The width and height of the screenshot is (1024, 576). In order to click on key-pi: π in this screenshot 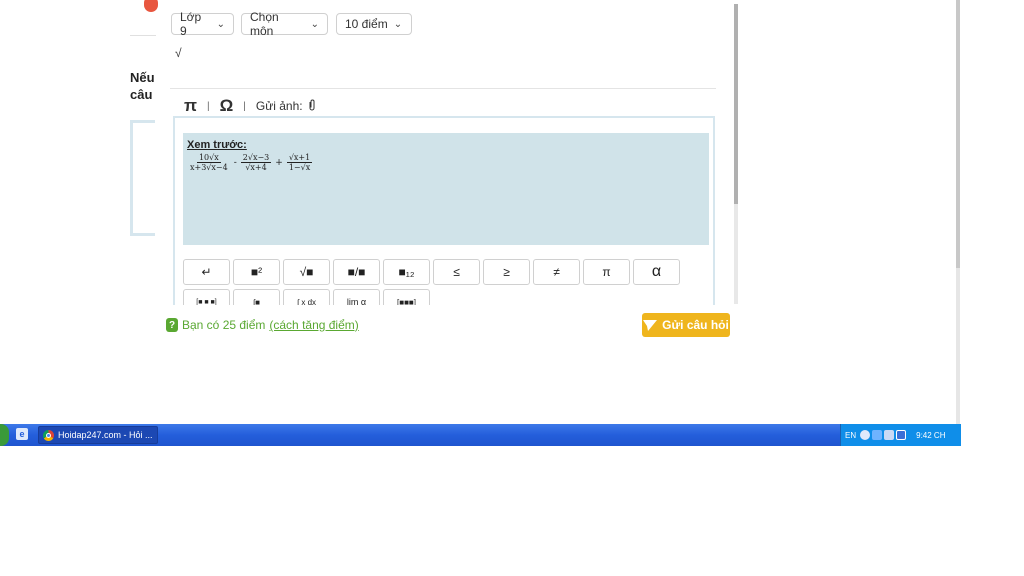, I will do `click(606, 272)`.